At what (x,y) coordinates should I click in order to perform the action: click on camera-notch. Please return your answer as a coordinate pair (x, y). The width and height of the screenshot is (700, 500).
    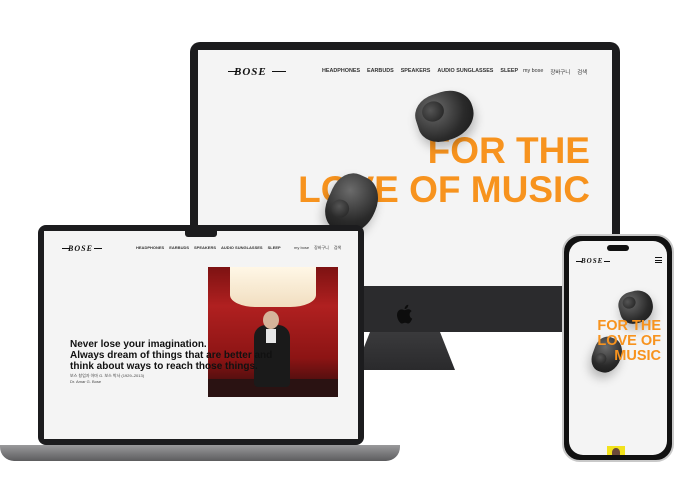
    Looking at the image, I should click on (201, 234).